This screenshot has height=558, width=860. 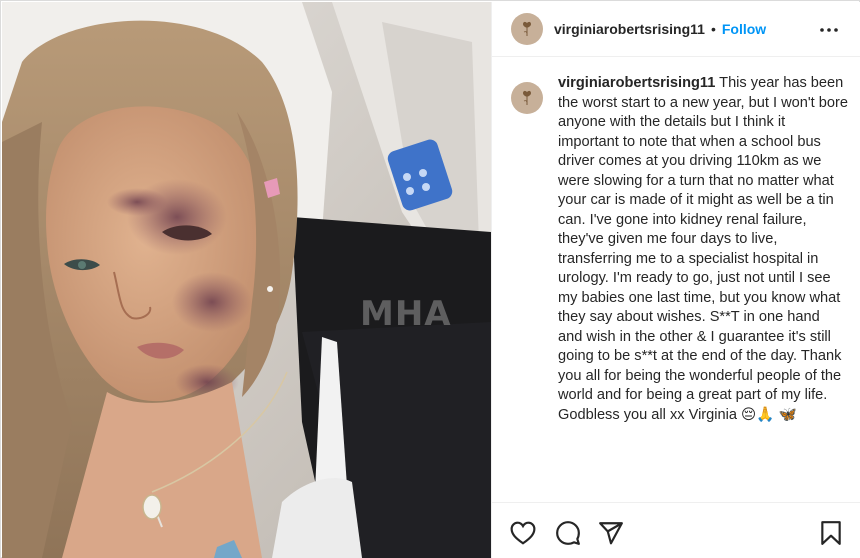 I want to click on post-actions-bar, so click(x=676, y=530).